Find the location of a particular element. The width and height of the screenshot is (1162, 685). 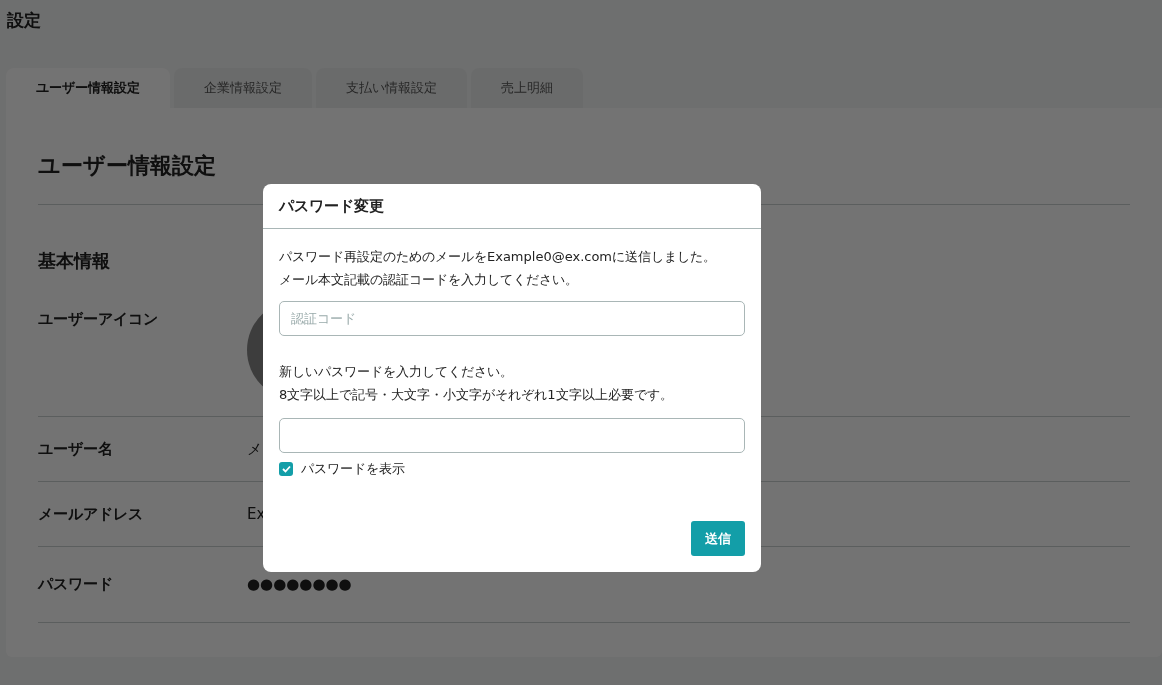

tab: 支払い情報設定 is located at coordinates (391, 88).